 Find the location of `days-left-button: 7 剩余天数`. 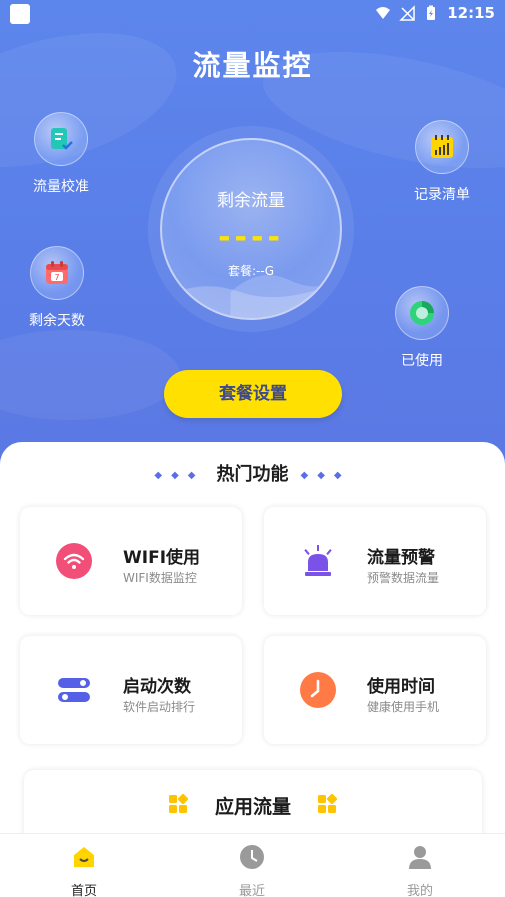

days-left-button: 7 剩余天数 is located at coordinates (57, 288).